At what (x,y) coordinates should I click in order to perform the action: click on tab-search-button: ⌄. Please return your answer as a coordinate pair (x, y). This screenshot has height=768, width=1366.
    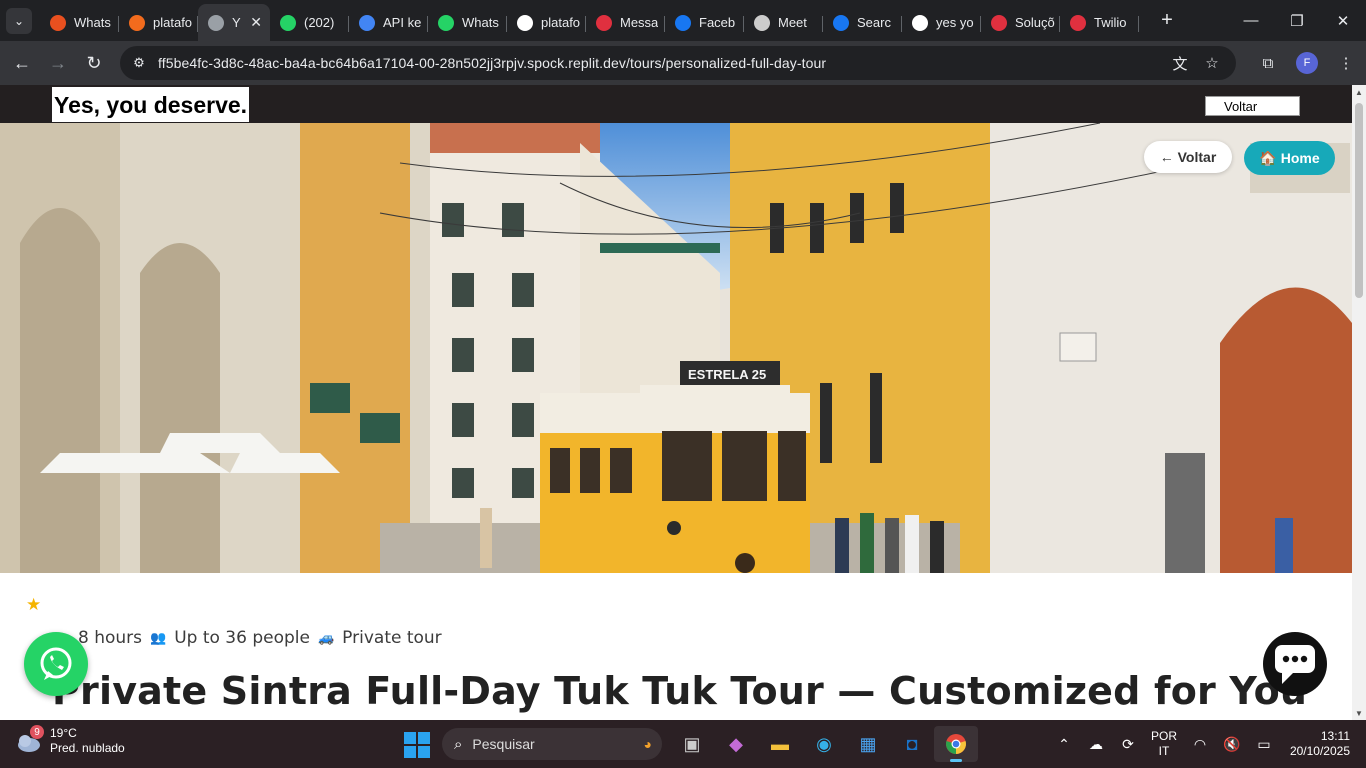
    Looking at the image, I should click on (19, 20).